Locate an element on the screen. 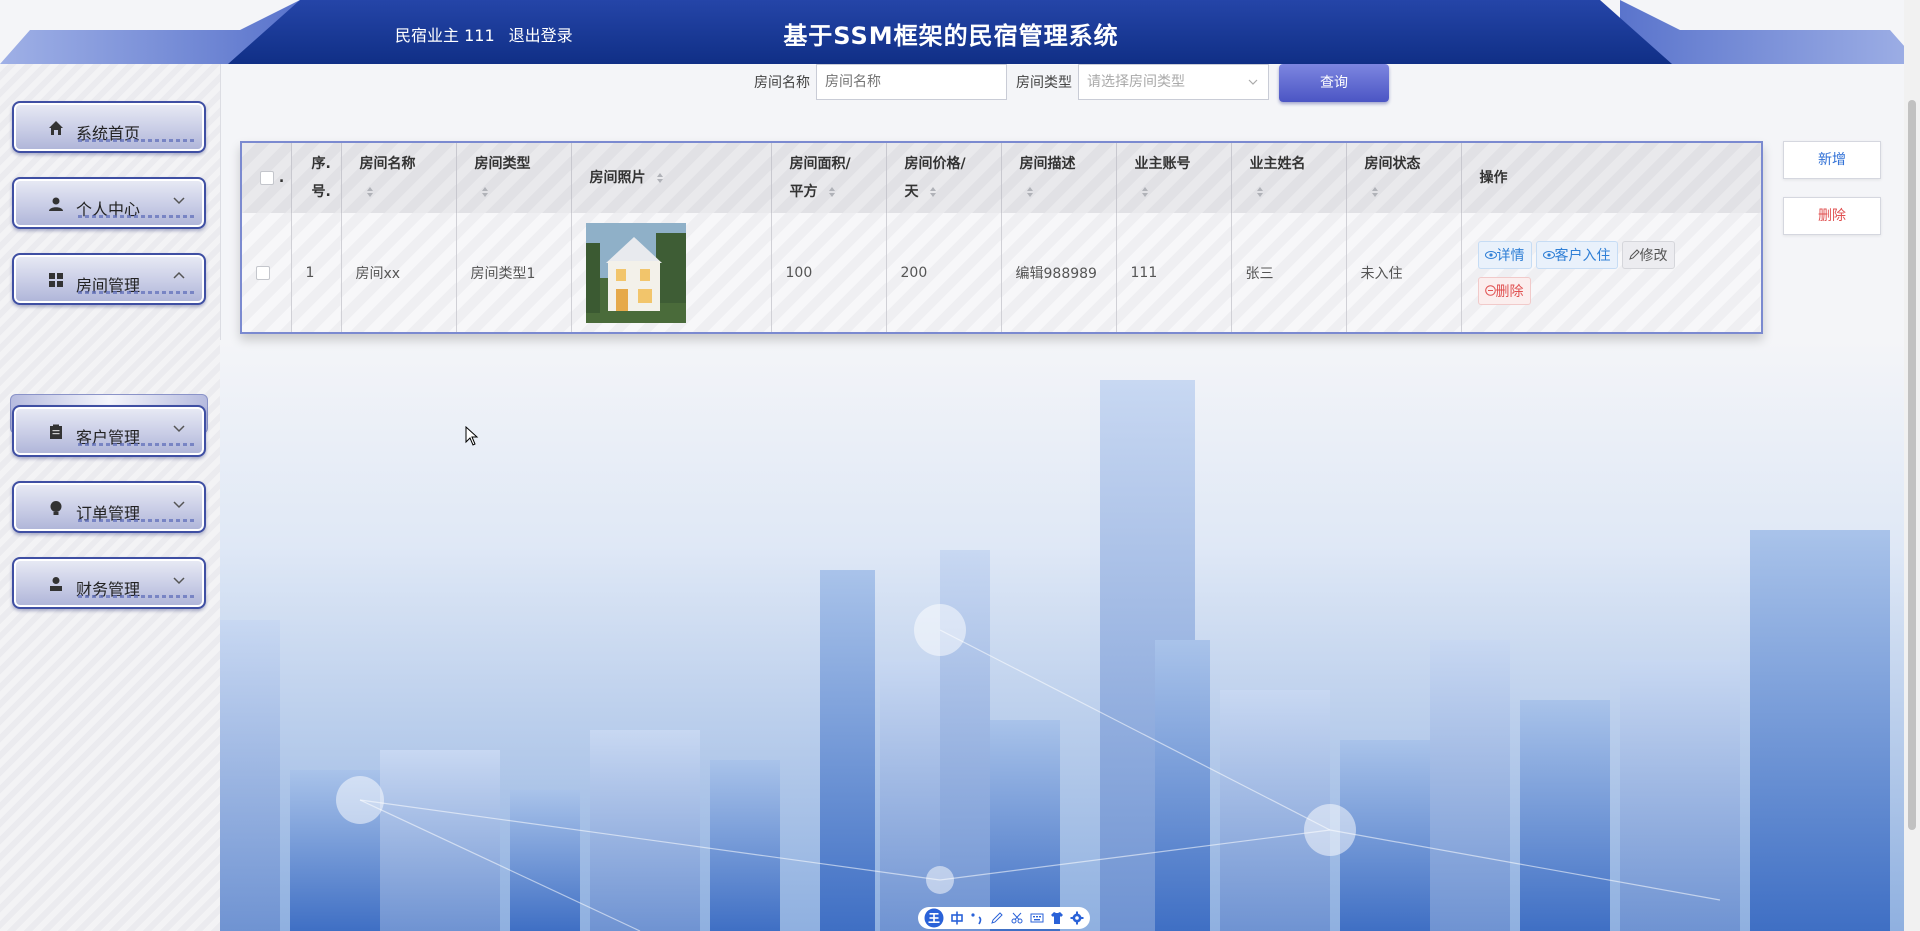 The height and width of the screenshot is (931, 1920). mouse-cursor-icon is located at coordinates (472, 436).